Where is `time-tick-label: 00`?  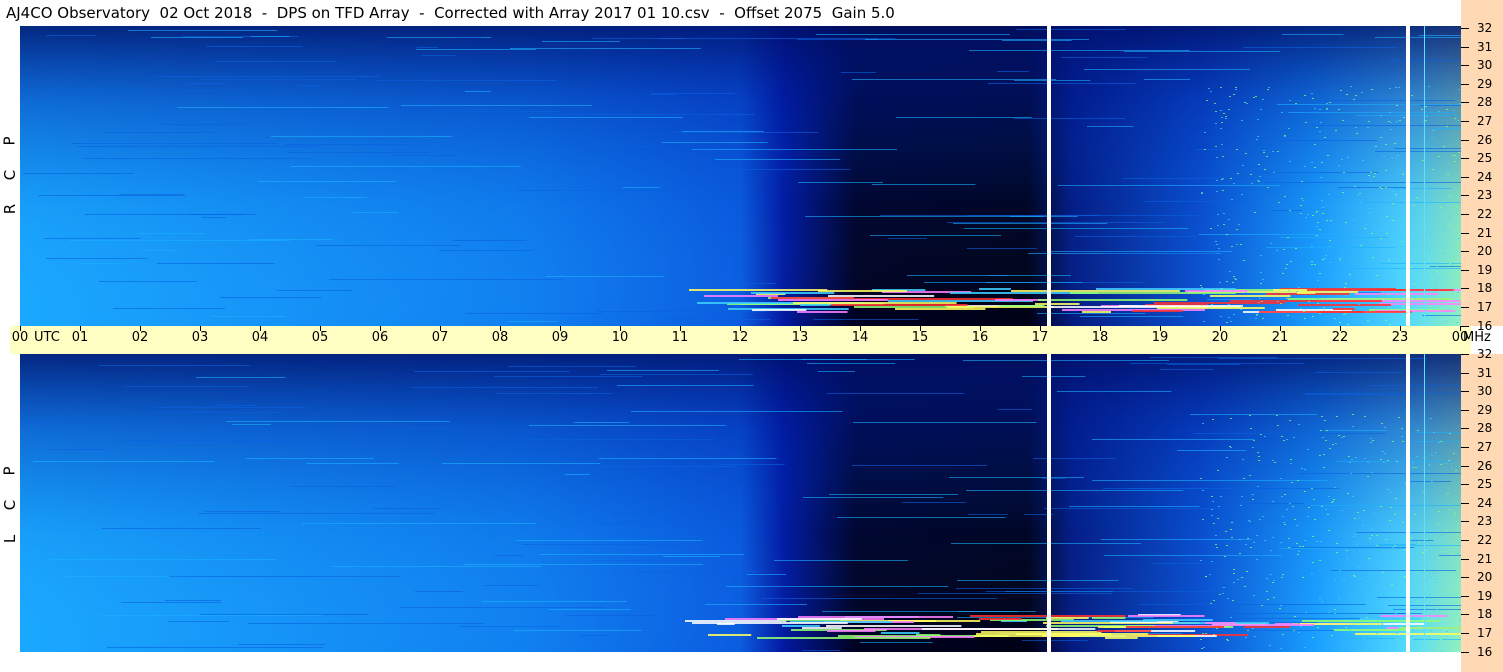
time-tick-label: 00 is located at coordinates (1460, 337).